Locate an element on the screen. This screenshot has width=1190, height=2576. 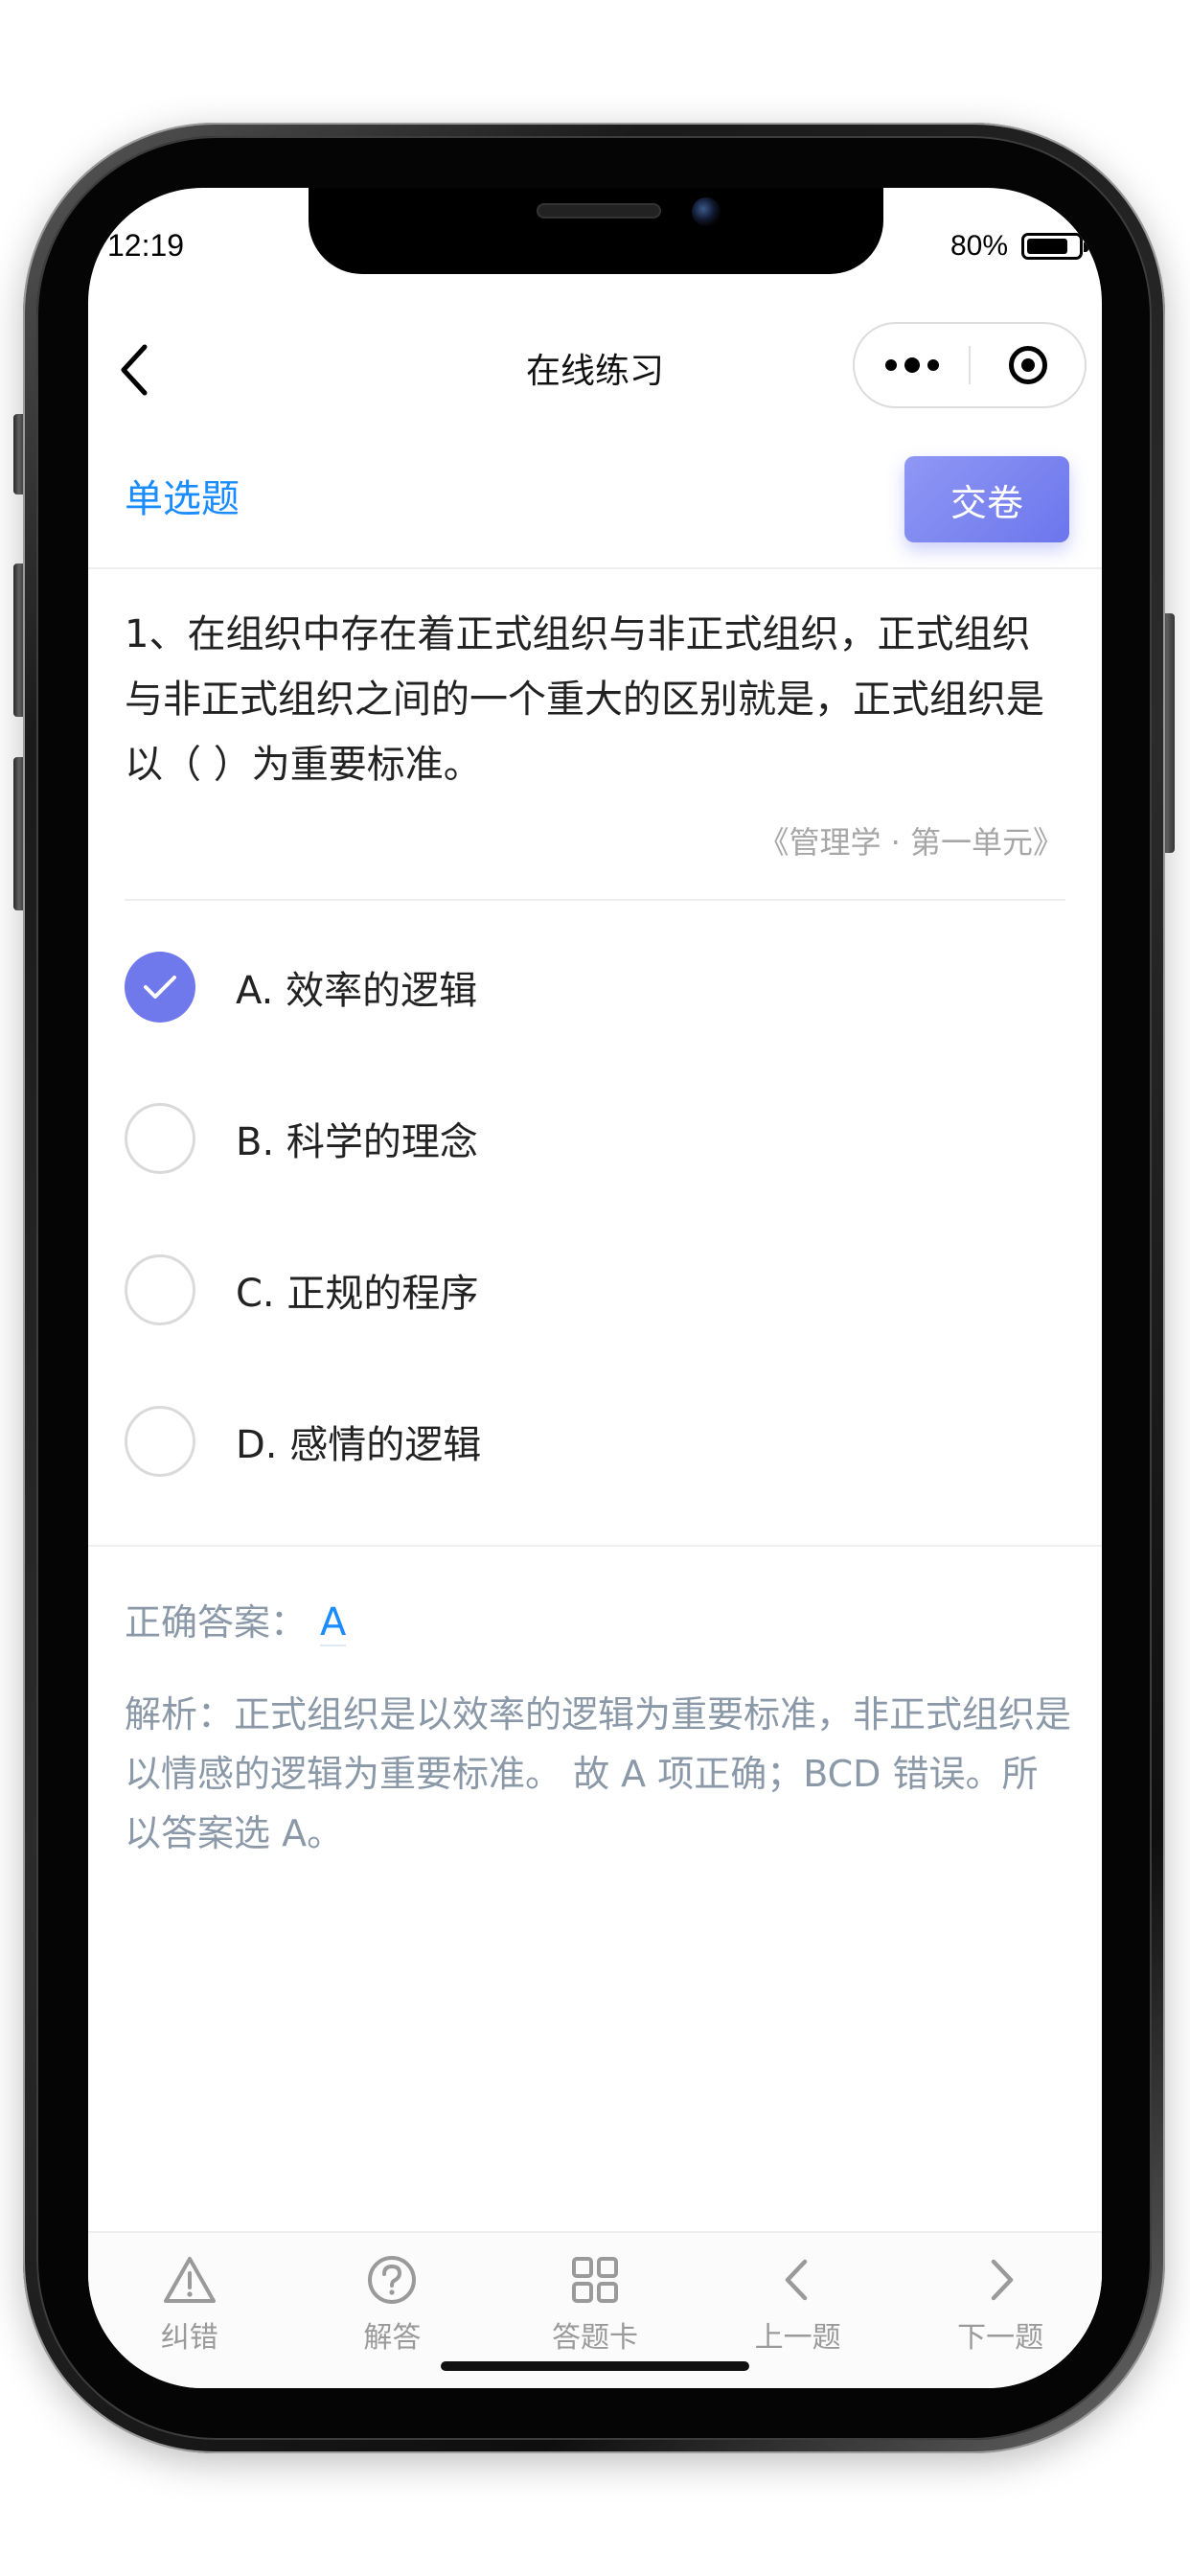
option-c: C. 正规的程序 is located at coordinates (302, 1290).